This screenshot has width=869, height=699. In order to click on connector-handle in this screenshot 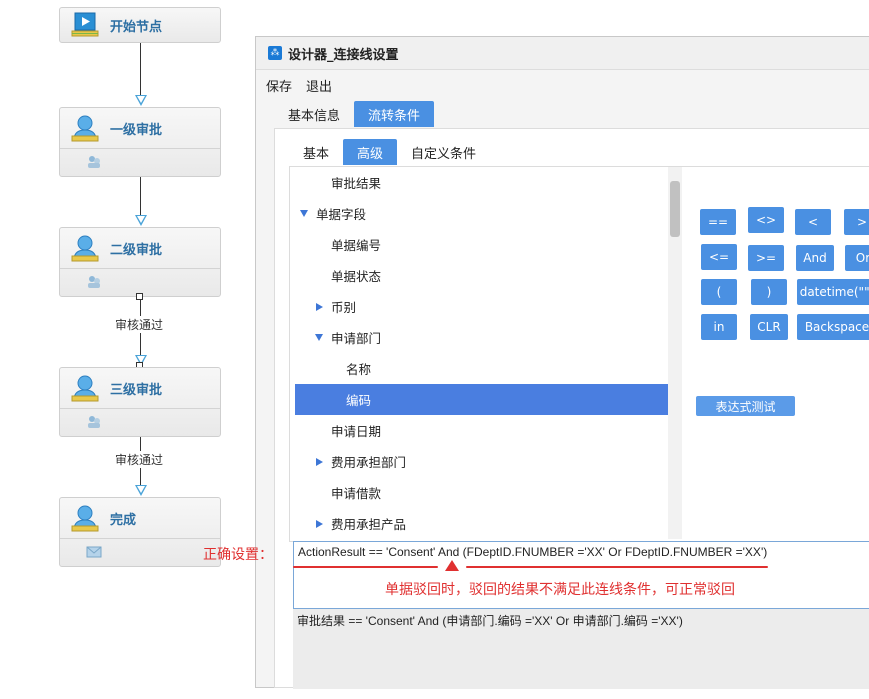, I will do `click(139, 296)`.